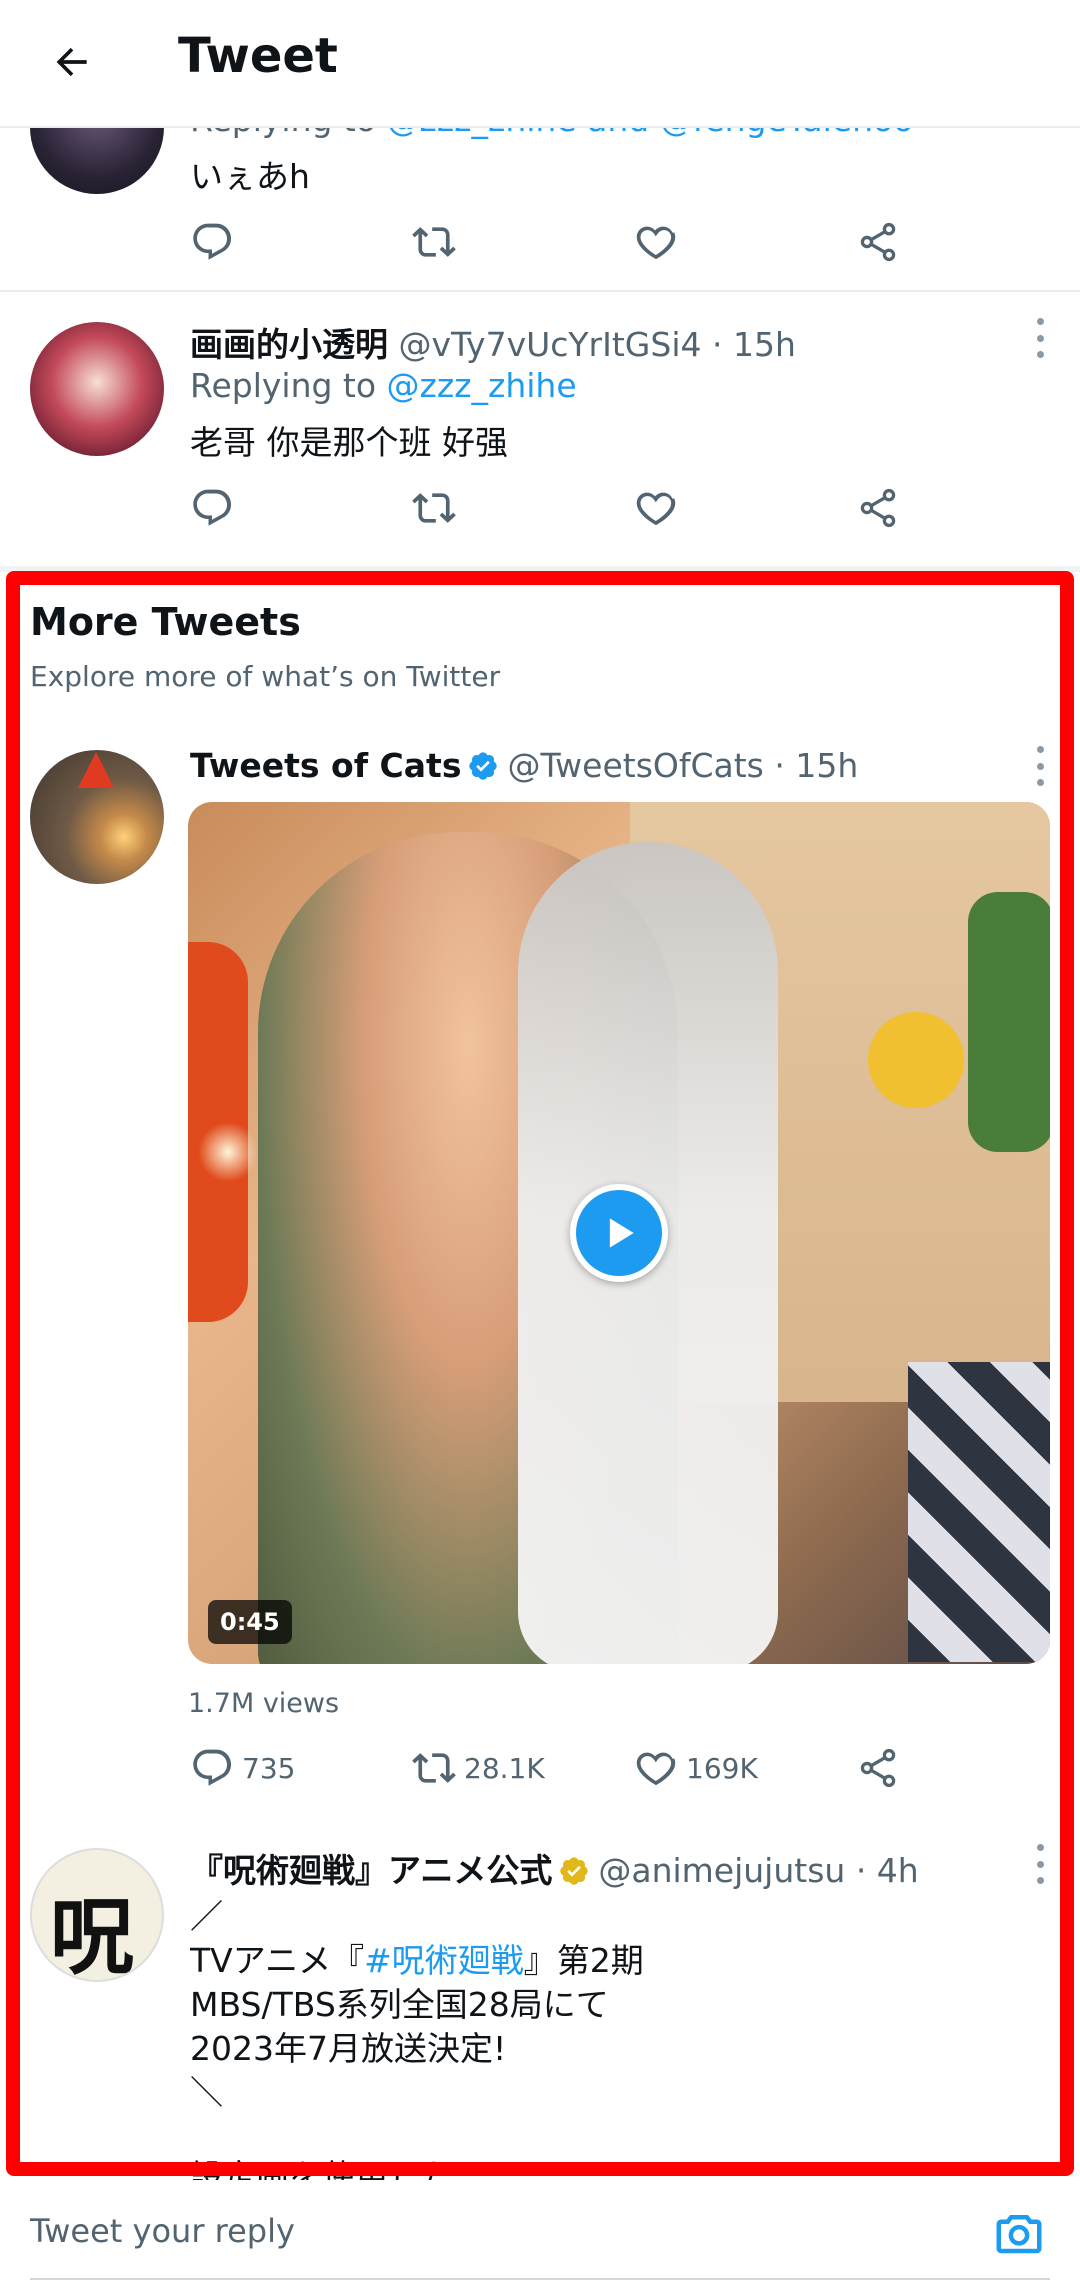 This screenshot has width=1080, height=2292. I want to click on author-name: 画画的小透明, so click(289, 344).